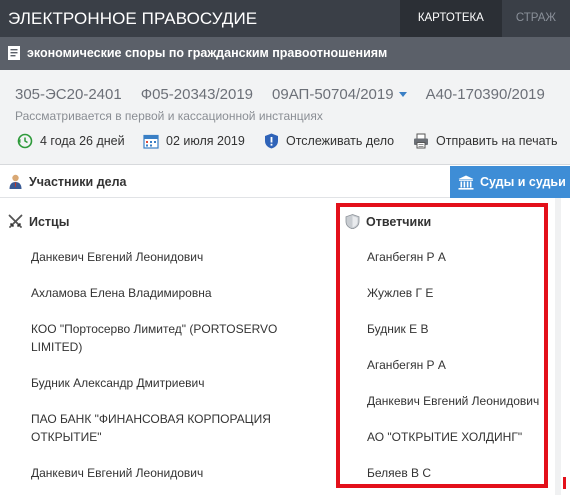 The height and width of the screenshot is (495, 570). I want to click on top-nav: КАРТОТЕКА СТРАЖ, so click(484, 18).